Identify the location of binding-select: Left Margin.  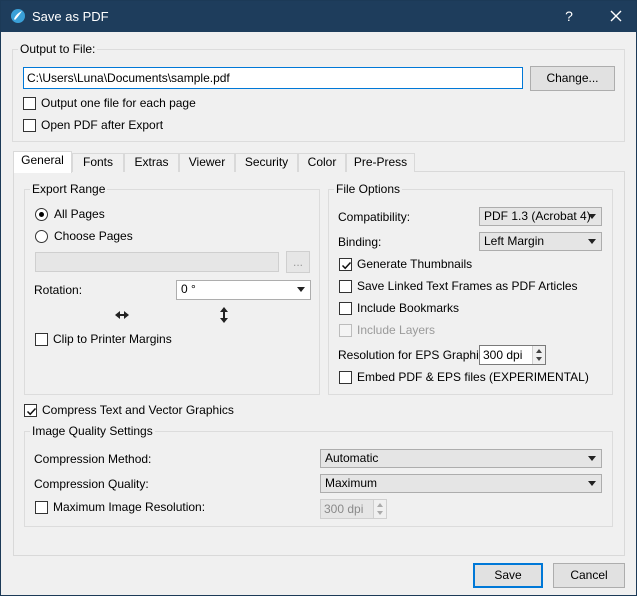
(540, 241).